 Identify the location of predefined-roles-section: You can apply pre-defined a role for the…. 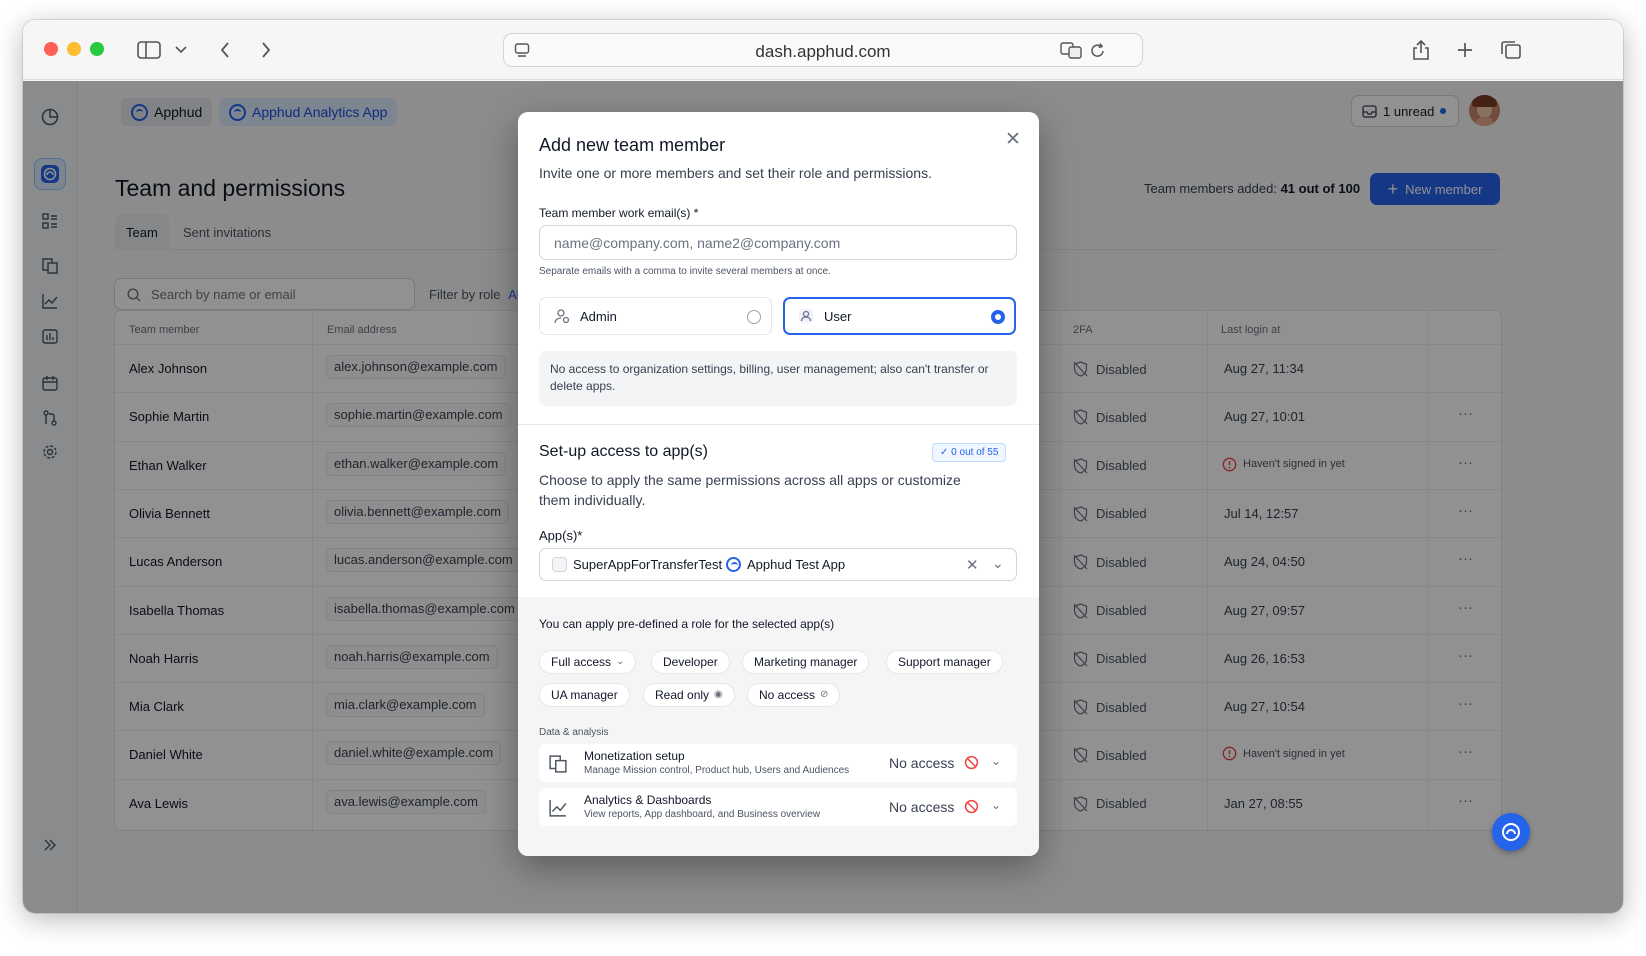
(778, 726).